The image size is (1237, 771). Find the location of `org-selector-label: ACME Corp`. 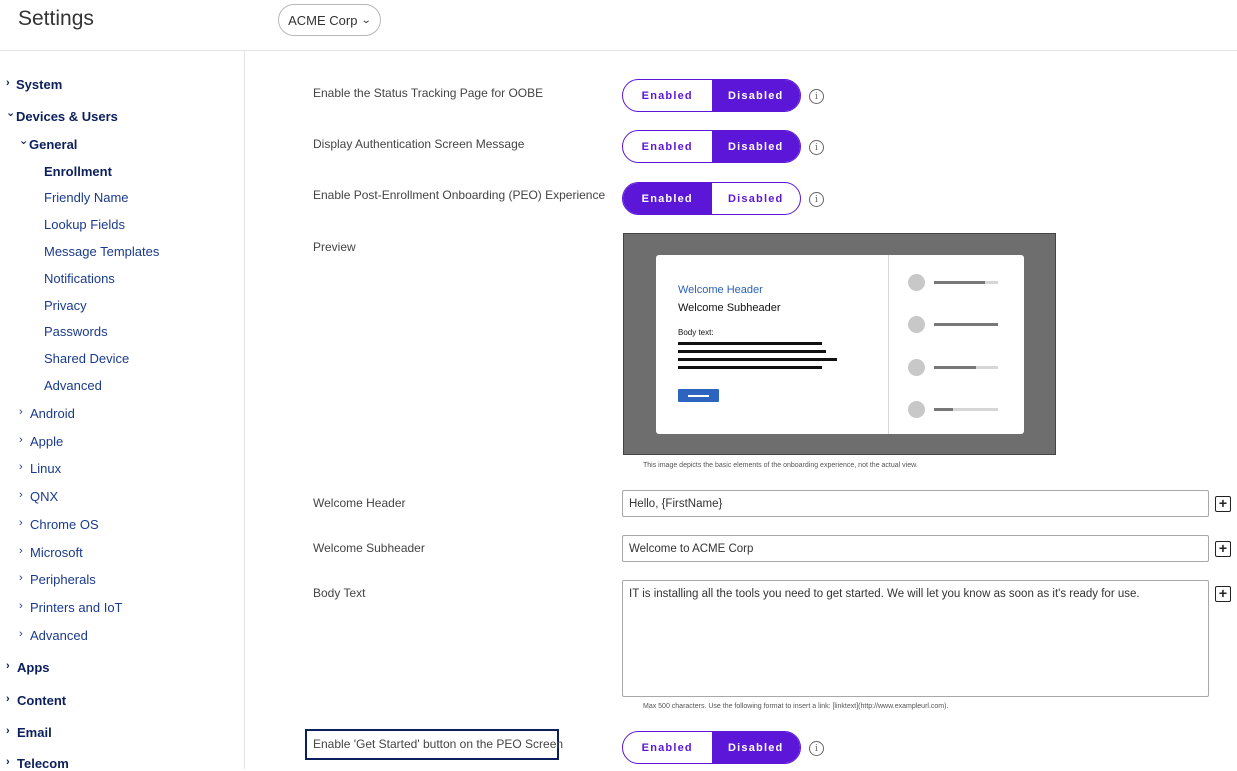

org-selector-label: ACME Corp is located at coordinates (323, 20).